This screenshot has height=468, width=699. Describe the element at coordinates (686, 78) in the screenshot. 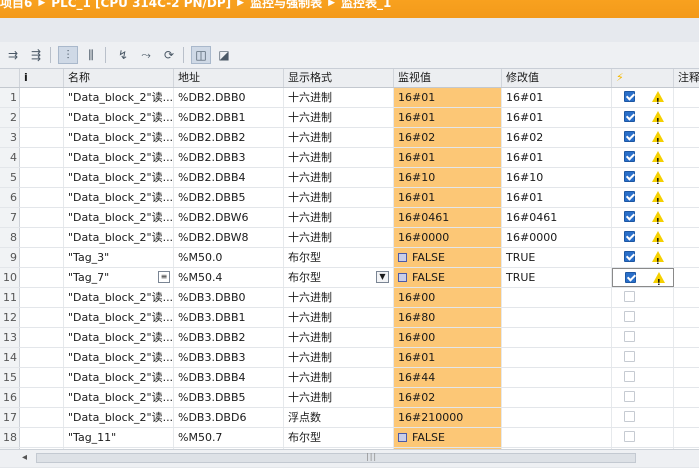

I see `header-comment: 注释` at that location.